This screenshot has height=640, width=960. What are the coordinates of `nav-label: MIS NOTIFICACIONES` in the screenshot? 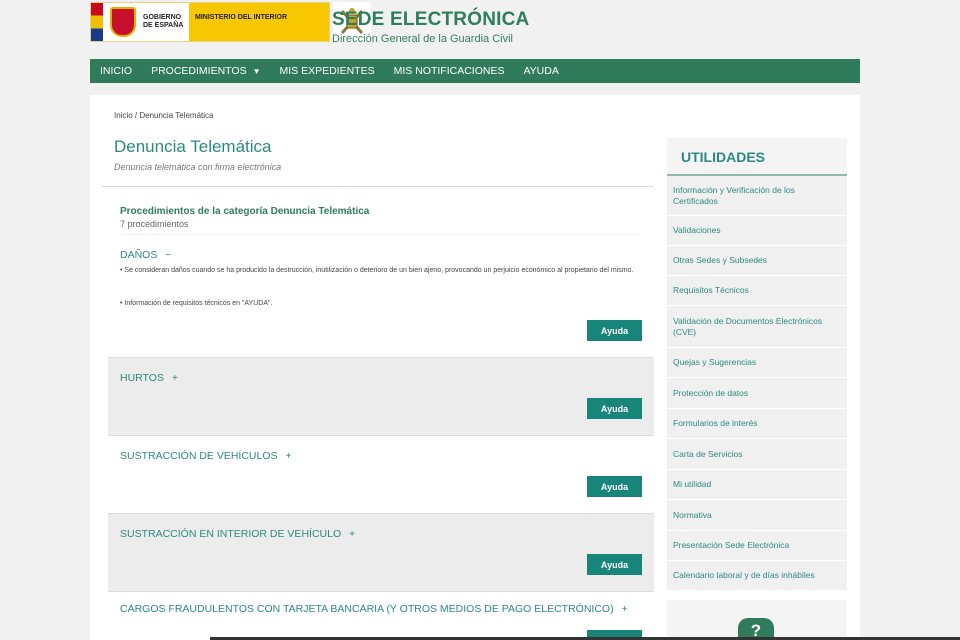 It's located at (449, 71).